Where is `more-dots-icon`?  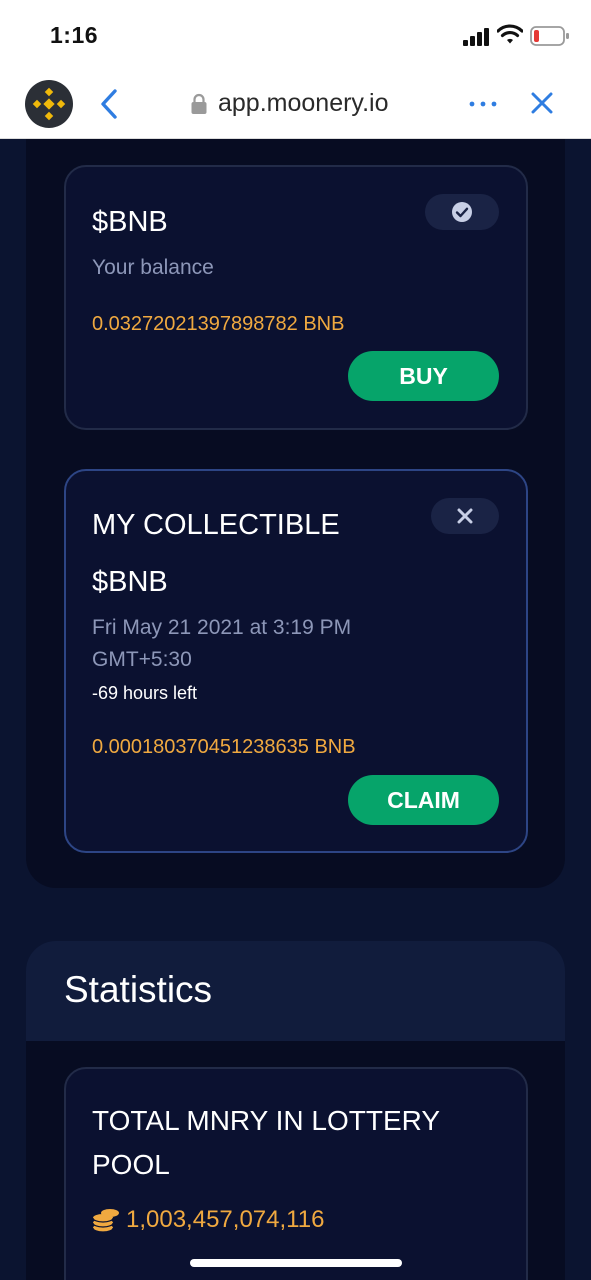
more-dots-icon is located at coordinates (483, 104).